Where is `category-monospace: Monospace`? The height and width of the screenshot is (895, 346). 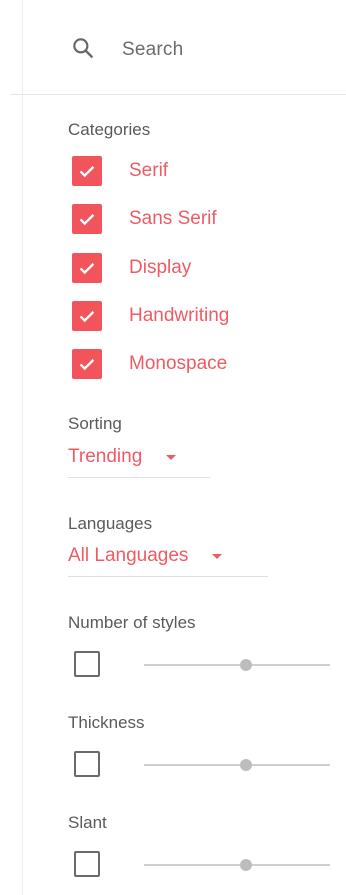 category-monospace: Monospace is located at coordinates (149, 364).